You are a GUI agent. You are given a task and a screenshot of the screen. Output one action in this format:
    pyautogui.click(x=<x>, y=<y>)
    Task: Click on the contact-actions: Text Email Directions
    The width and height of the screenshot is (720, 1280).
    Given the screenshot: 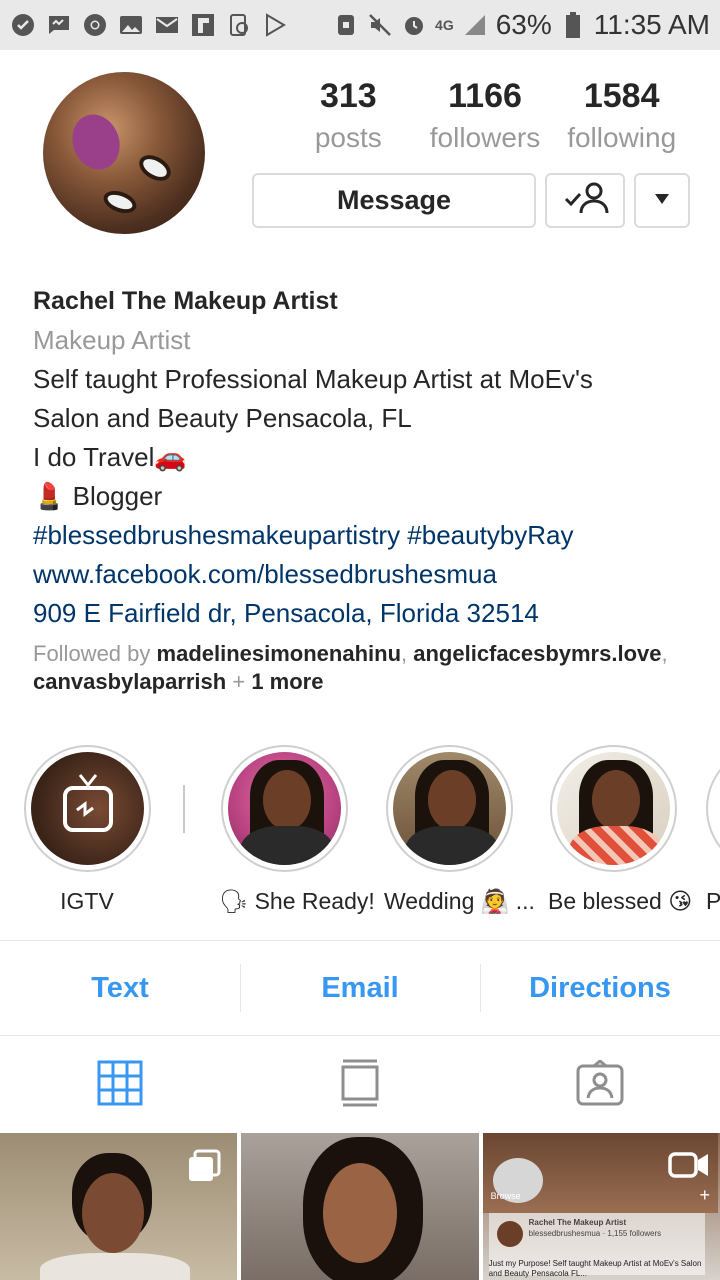 What is the action you would take?
    pyautogui.click(x=360, y=988)
    